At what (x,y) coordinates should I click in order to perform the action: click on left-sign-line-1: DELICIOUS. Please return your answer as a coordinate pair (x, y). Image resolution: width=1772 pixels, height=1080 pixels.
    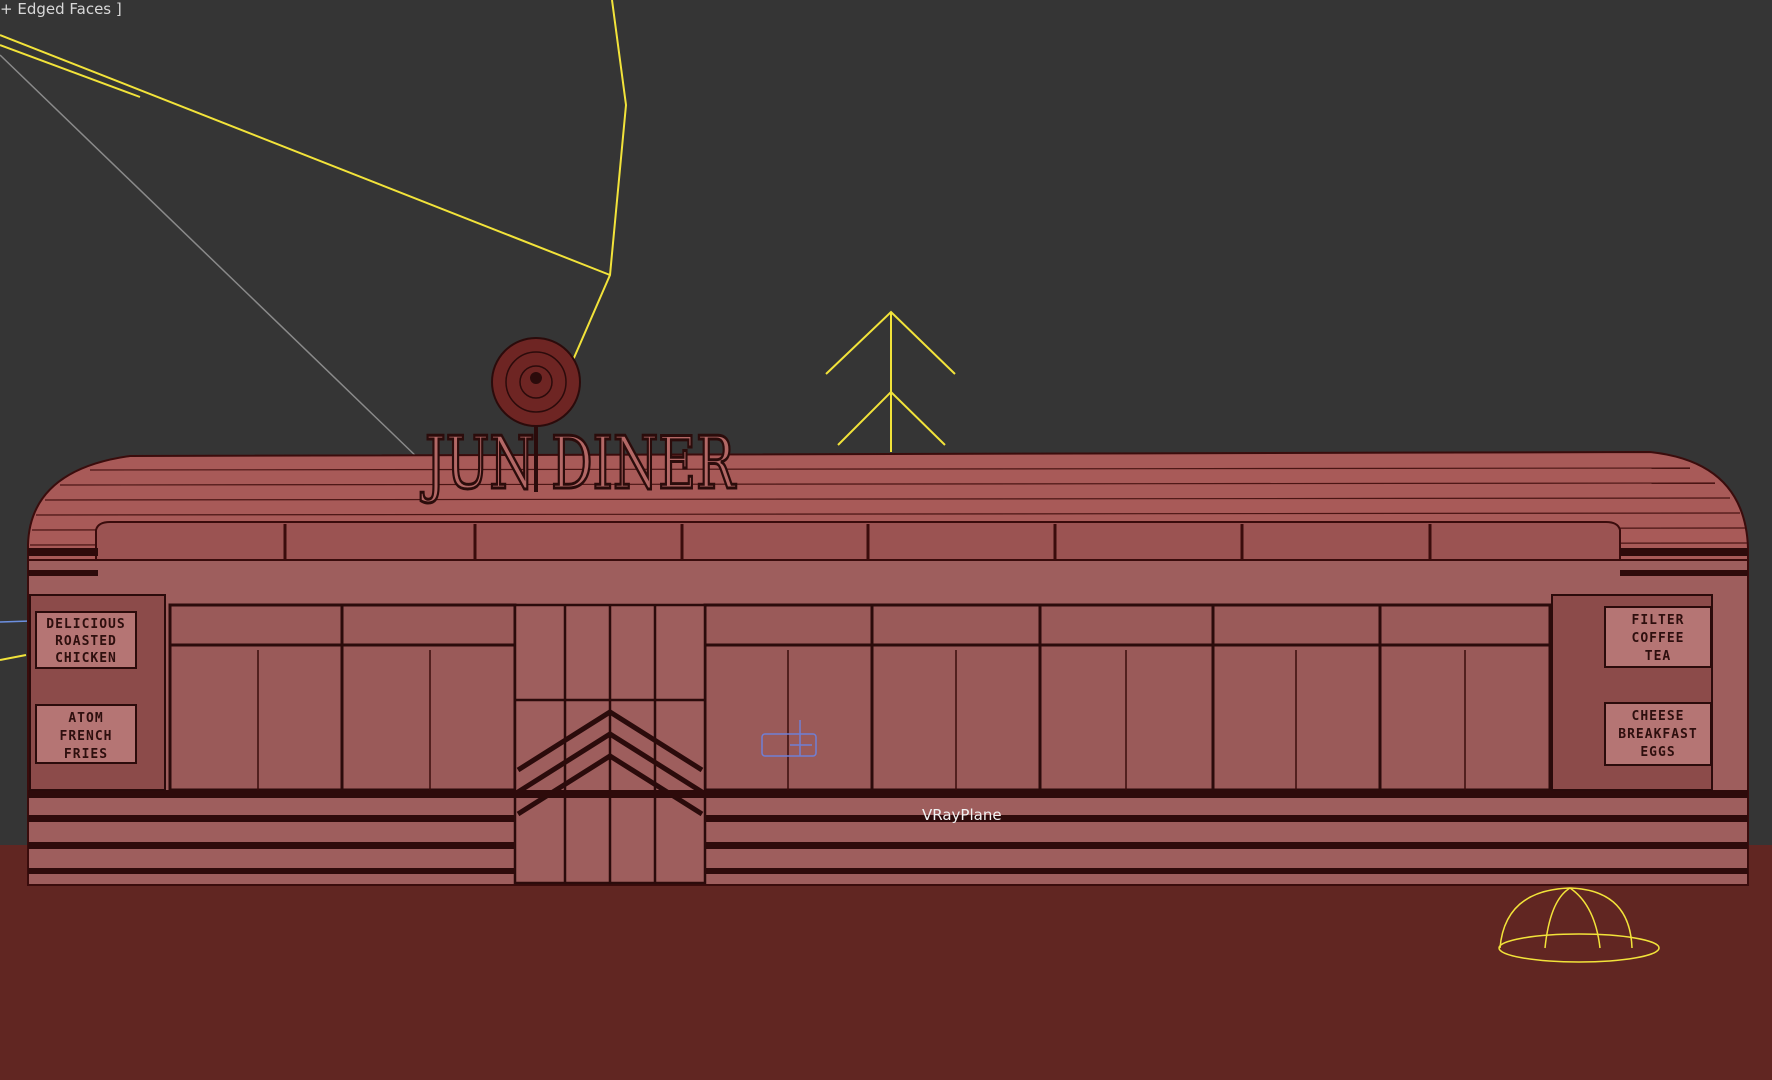
    Looking at the image, I should click on (85, 624).